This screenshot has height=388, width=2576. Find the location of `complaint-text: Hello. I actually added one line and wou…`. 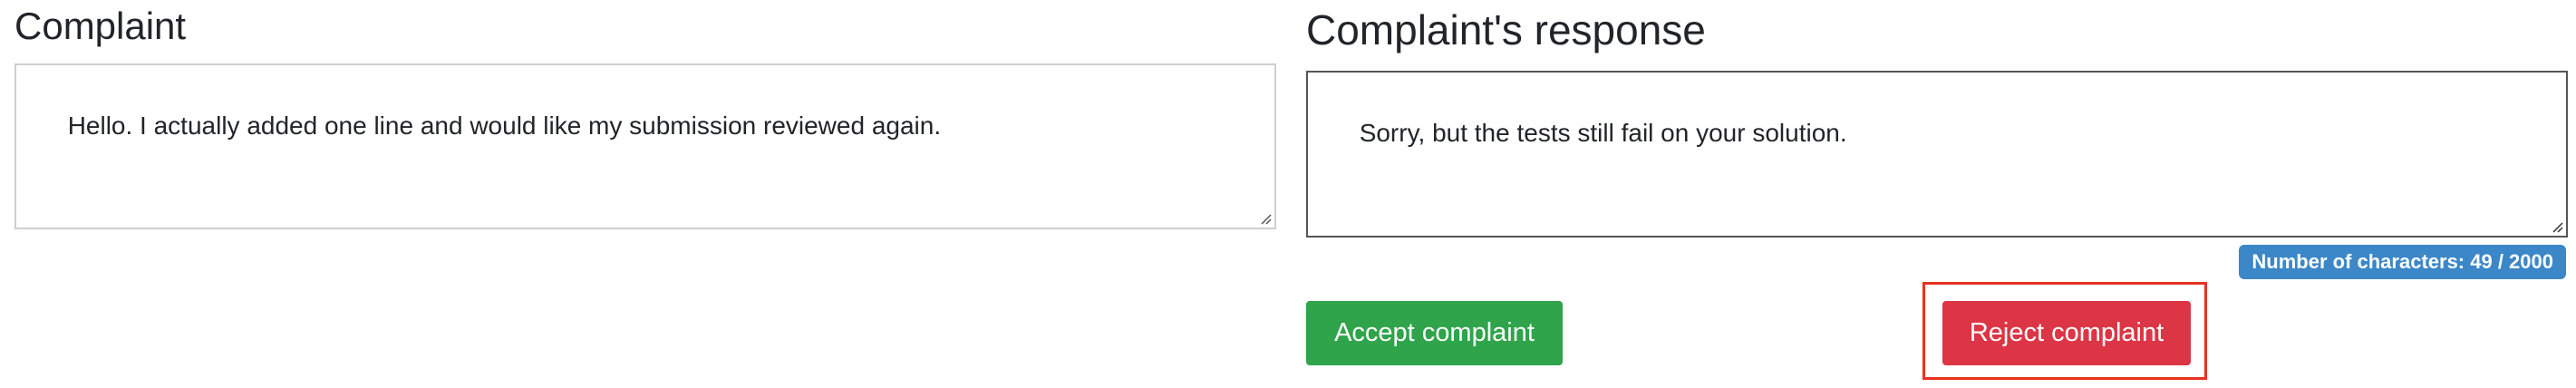

complaint-text: Hello. I actually added one line and wou… is located at coordinates (504, 127).